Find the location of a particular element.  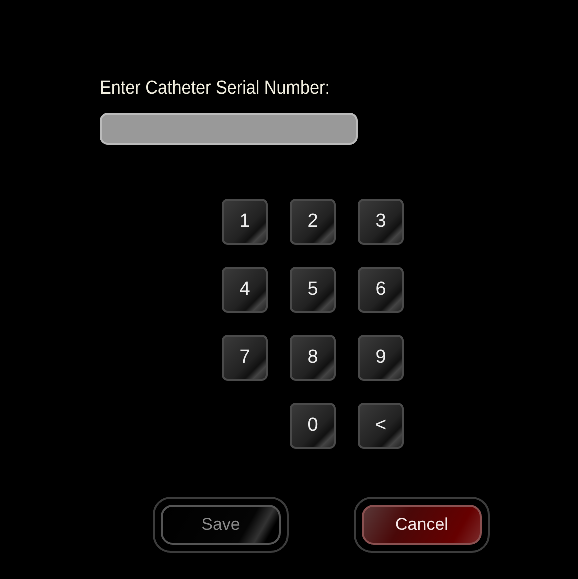

keypad-key: 4 is located at coordinates (245, 290).